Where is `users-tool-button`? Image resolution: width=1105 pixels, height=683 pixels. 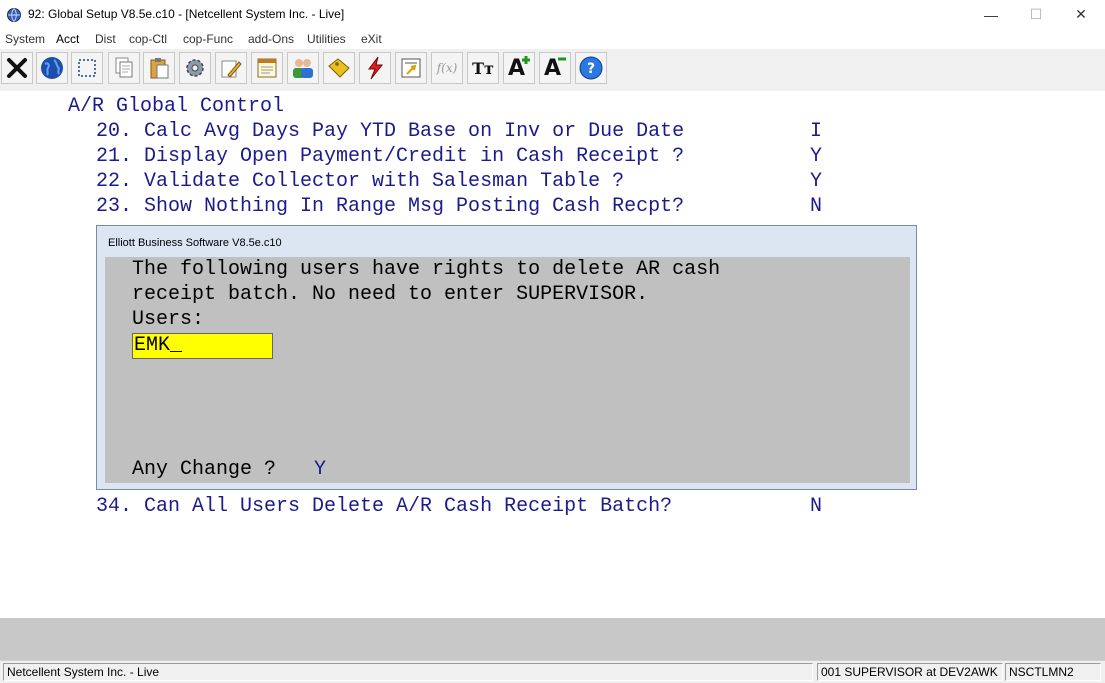
users-tool-button is located at coordinates (303, 68).